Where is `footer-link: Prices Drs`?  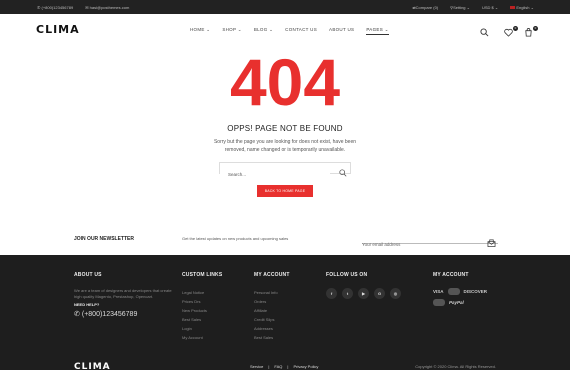 footer-link: Prices Drs is located at coordinates (202, 301).